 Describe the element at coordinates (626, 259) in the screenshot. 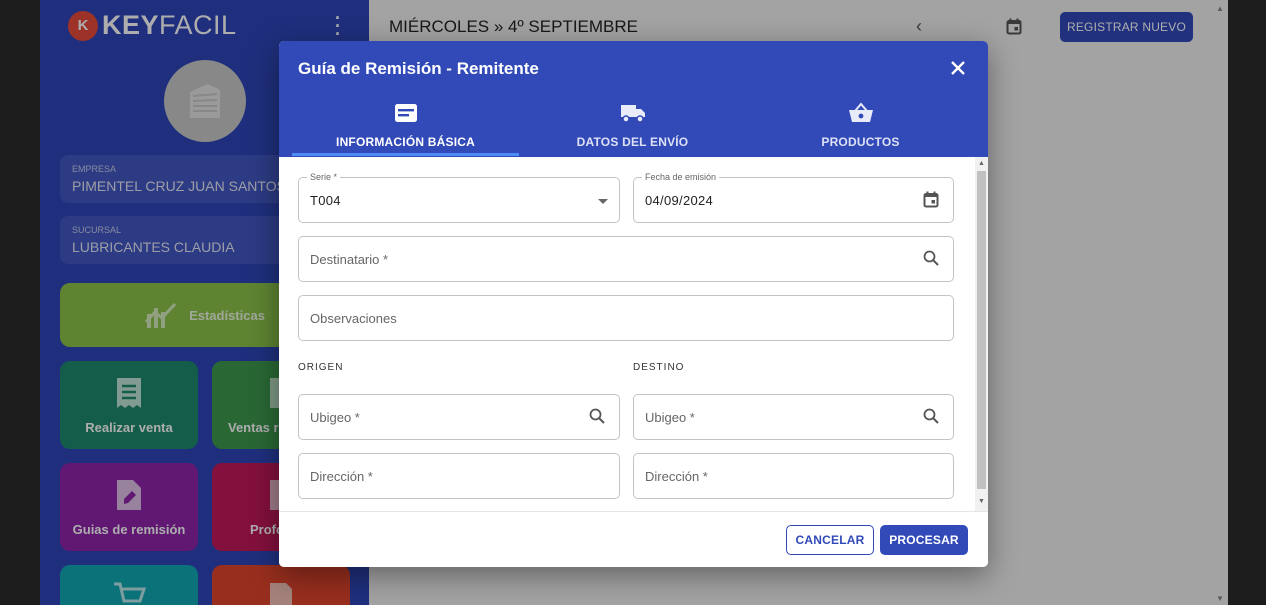

I see `destinatario-field: Destinatario *` at that location.